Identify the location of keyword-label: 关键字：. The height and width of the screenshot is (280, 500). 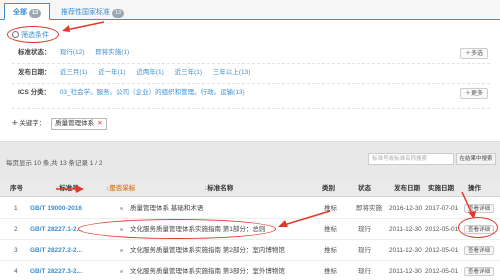
(32, 123).